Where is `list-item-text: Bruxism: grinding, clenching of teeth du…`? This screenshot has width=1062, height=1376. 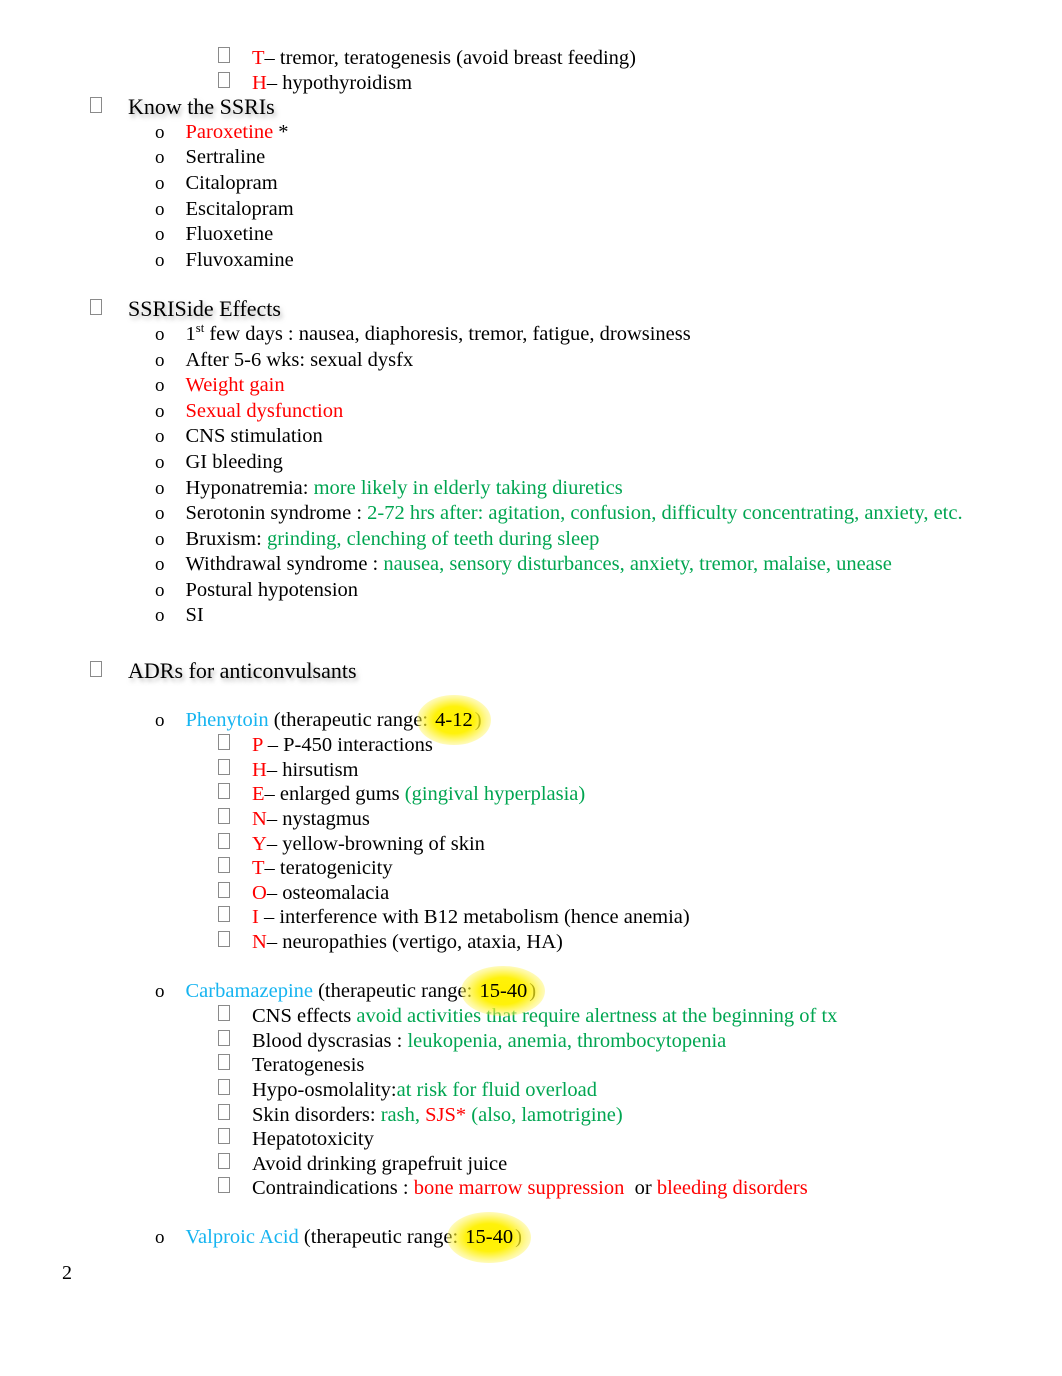 list-item-text: Bruxism: grinding, clenching of teeth du… is located at coordinates (393, 539).